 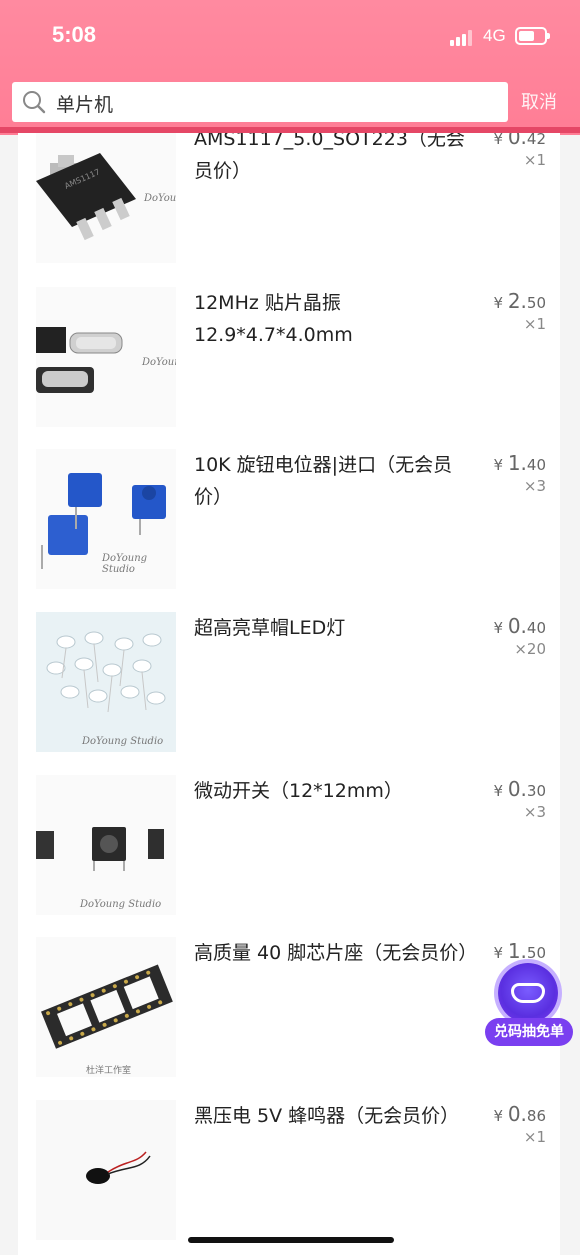 I want to click on battery-icon, so click(x=532, y=36).